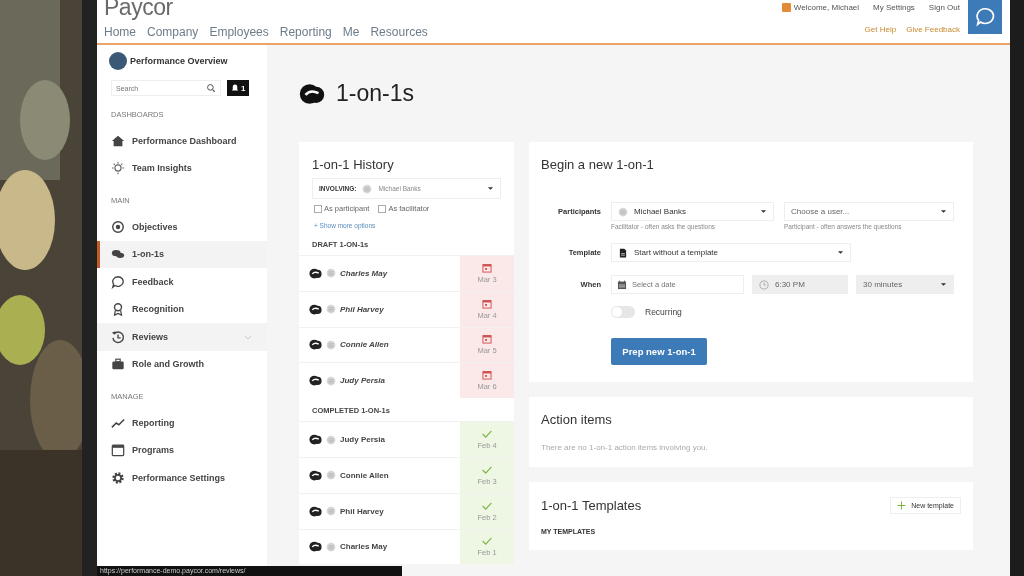 Image resolution: width=1024 pixels, height=576 pixels. What do you see at coordinates (118, 61) in the screenshot?
I see `avatar` at bounding box center [118, 61].